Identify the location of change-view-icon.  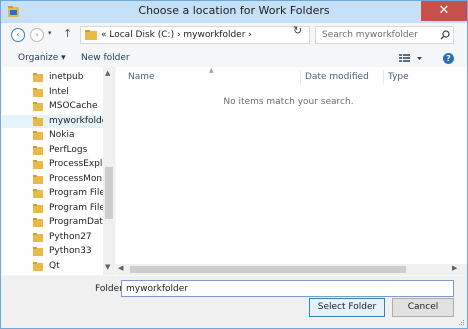
(411, 58).